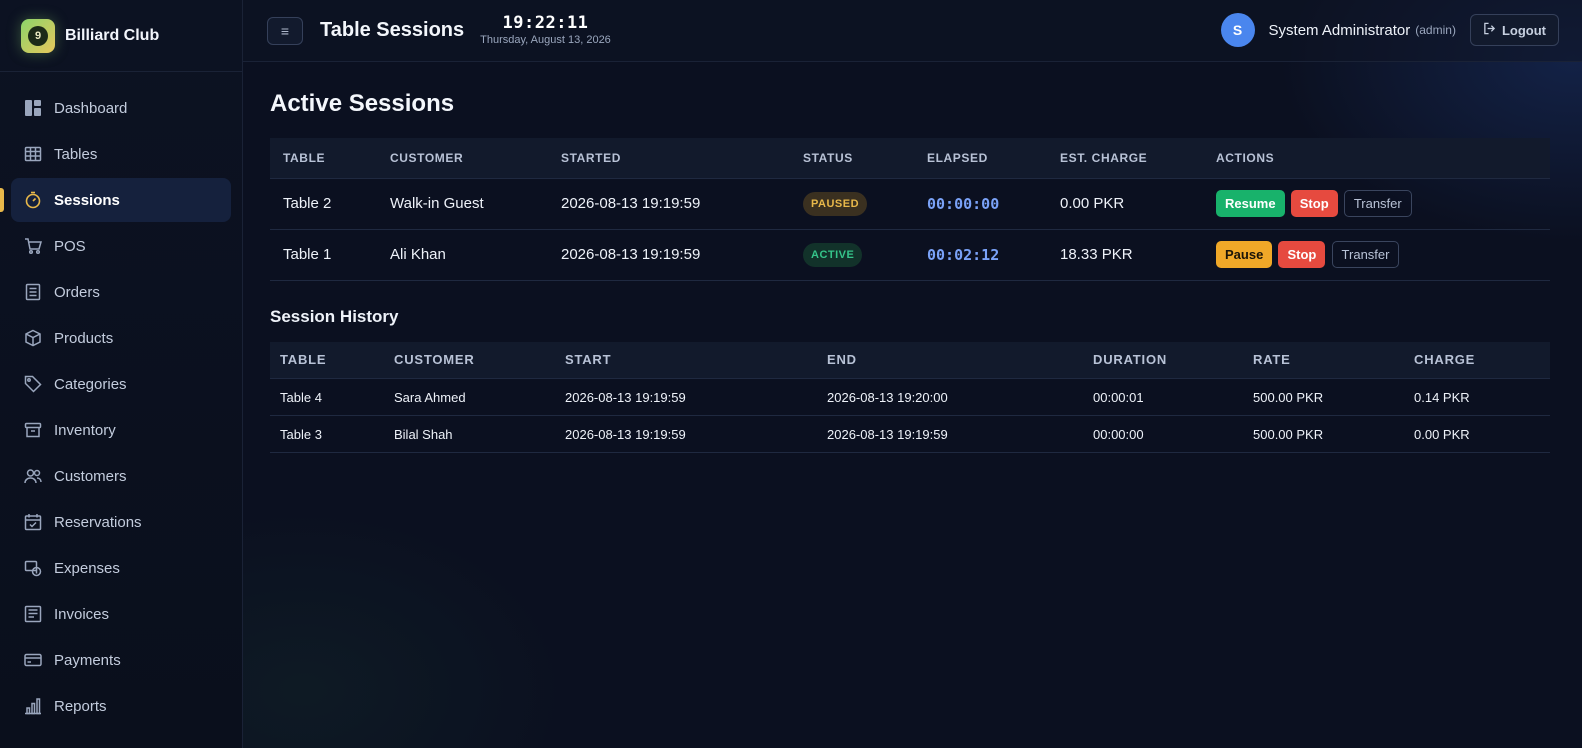  I want to click on invoice-icon, so click(33, 614).